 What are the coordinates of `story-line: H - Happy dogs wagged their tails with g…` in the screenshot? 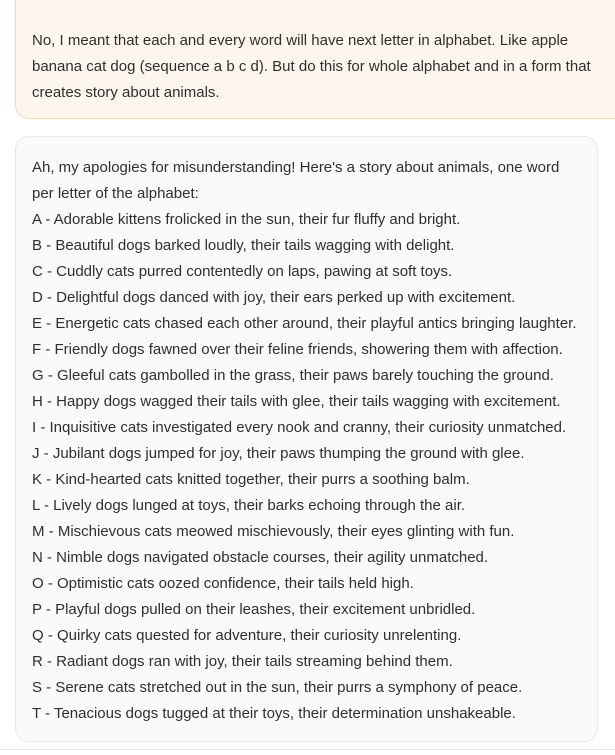 It's located at (296, 401).